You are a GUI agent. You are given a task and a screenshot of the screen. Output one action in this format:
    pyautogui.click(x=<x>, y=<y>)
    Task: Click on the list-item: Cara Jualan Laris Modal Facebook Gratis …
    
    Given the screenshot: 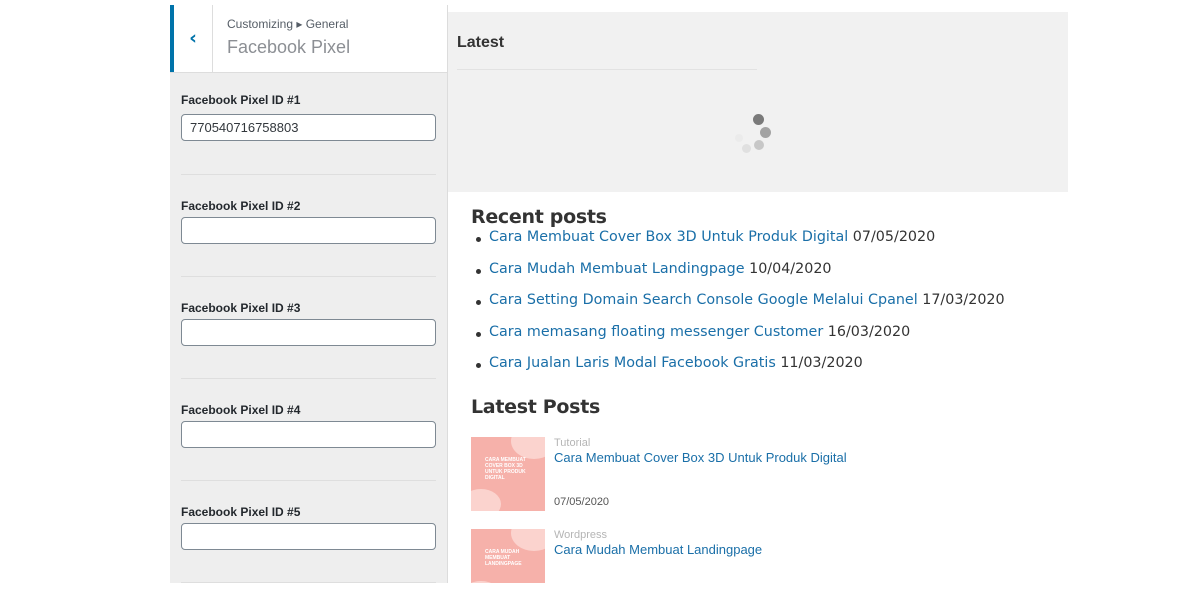 What is the action you would take?
    pyautogui.click(x=738, y=371)
    